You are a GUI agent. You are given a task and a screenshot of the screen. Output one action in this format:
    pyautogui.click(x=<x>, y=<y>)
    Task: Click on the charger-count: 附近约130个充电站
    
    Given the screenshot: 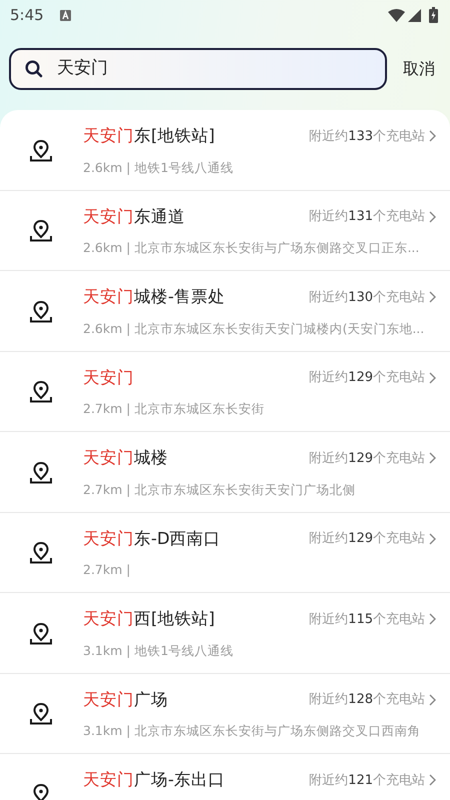 What is the action you would take?
    pyautogui.click(x=367, y=297)
    